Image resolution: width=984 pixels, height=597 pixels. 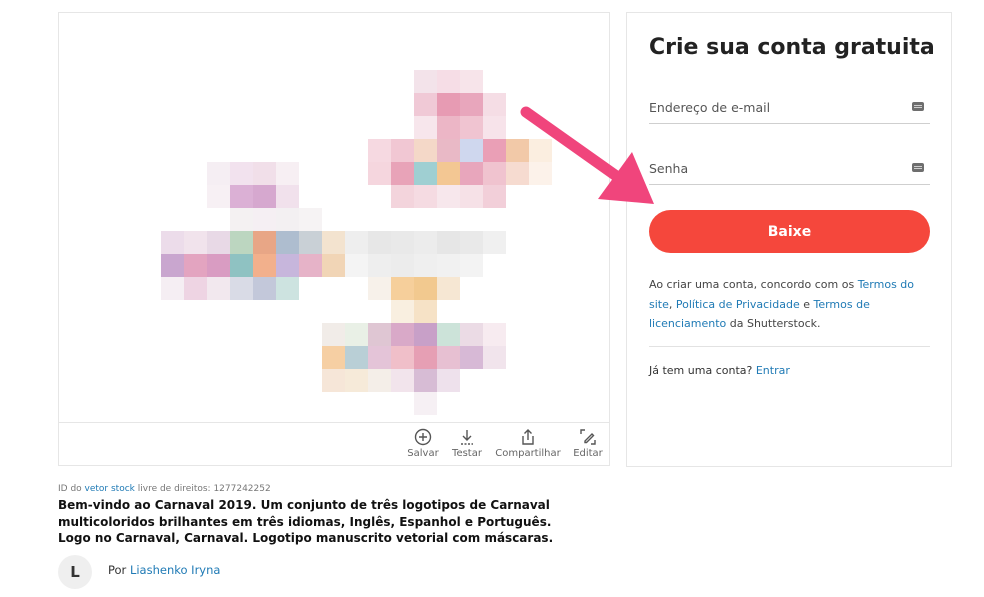 I want to click on password-input, so click(x=774, y=168).